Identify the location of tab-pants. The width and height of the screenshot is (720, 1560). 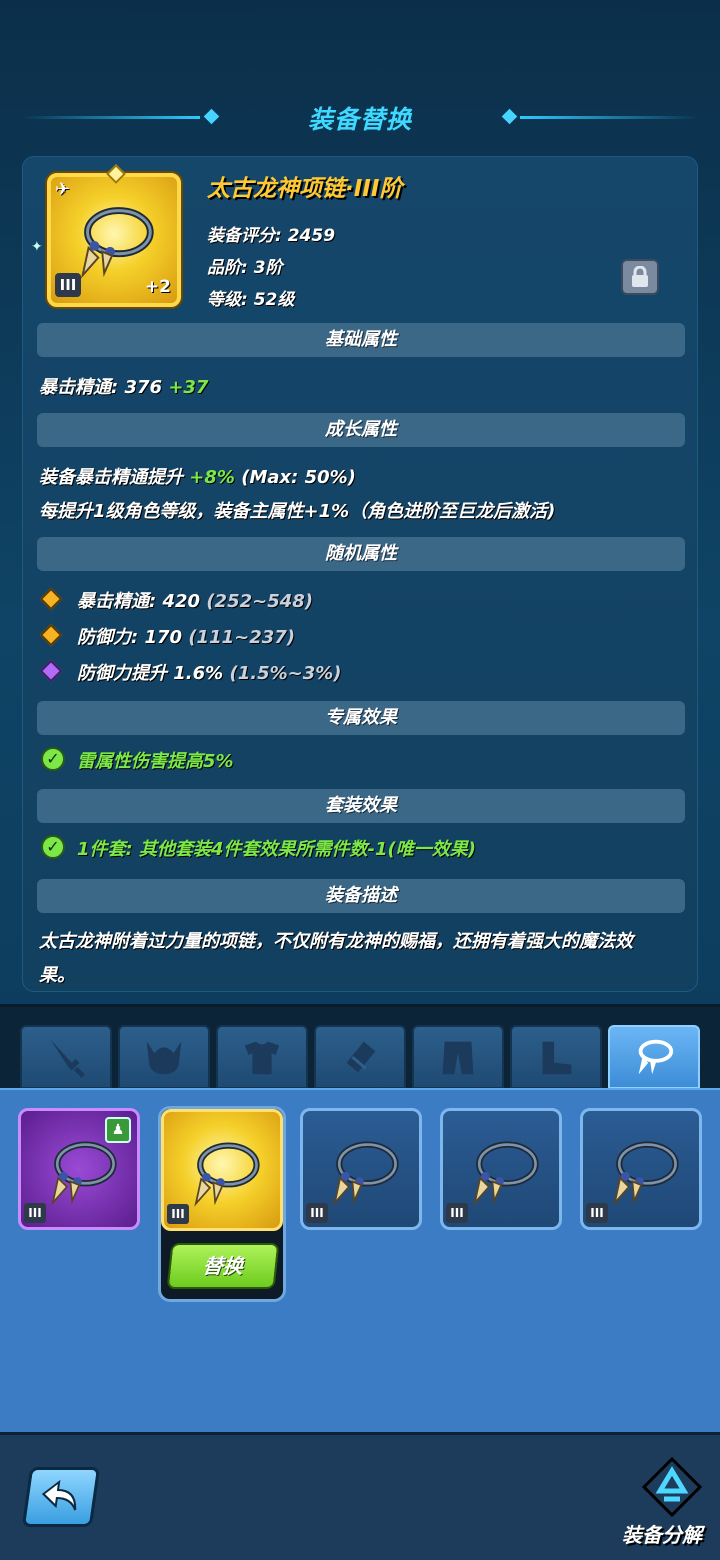
(458, 1057).